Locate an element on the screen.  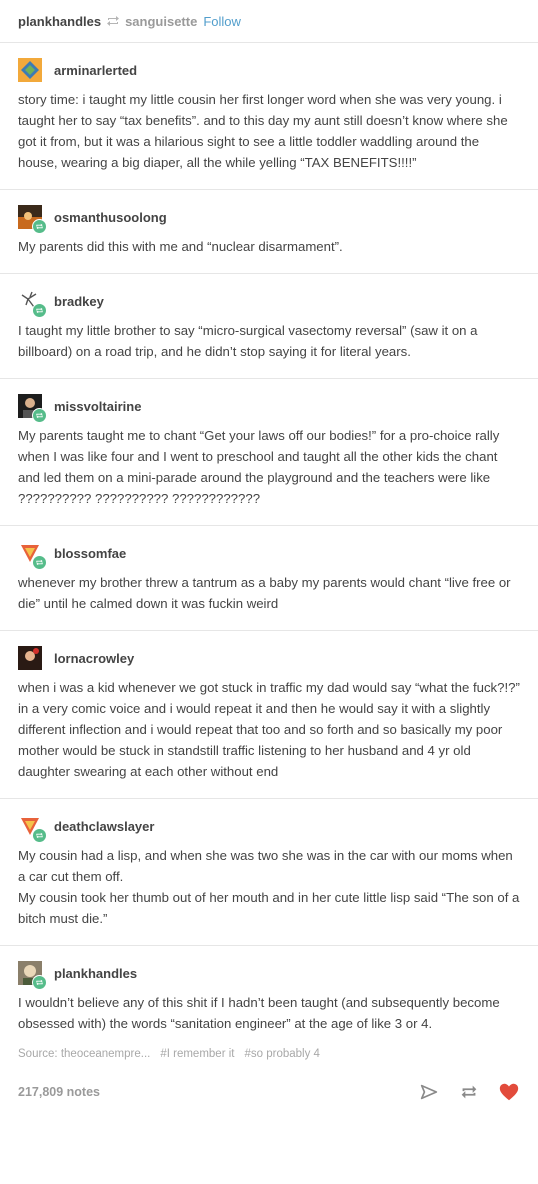
post-header: plankhandles sanguisette Follow is located at coordinates (269, 21).